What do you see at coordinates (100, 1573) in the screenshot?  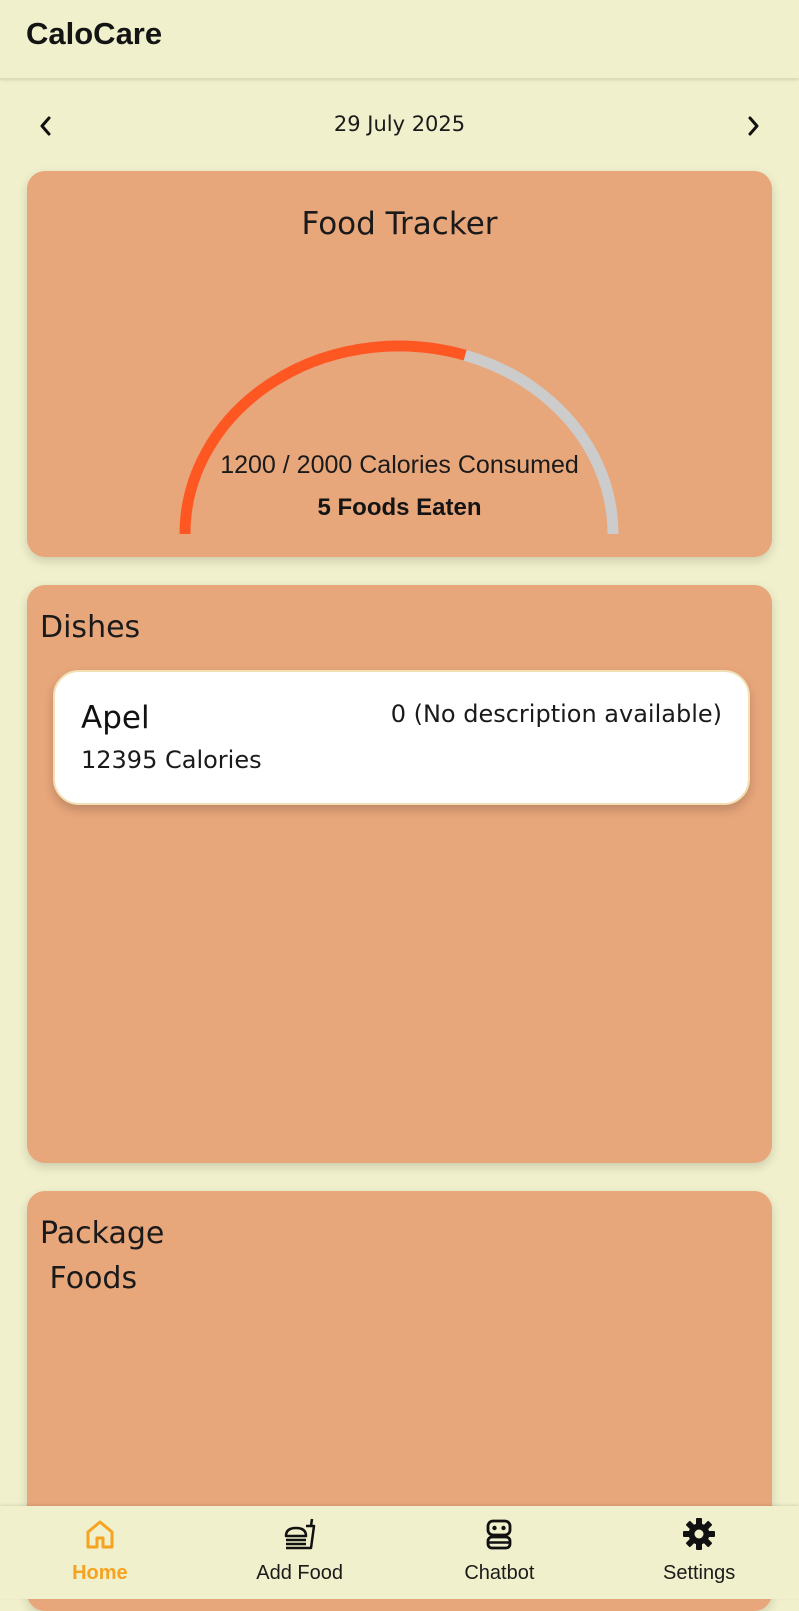 I see `nav-label-home: Home` at bounding box center [100, 1573].